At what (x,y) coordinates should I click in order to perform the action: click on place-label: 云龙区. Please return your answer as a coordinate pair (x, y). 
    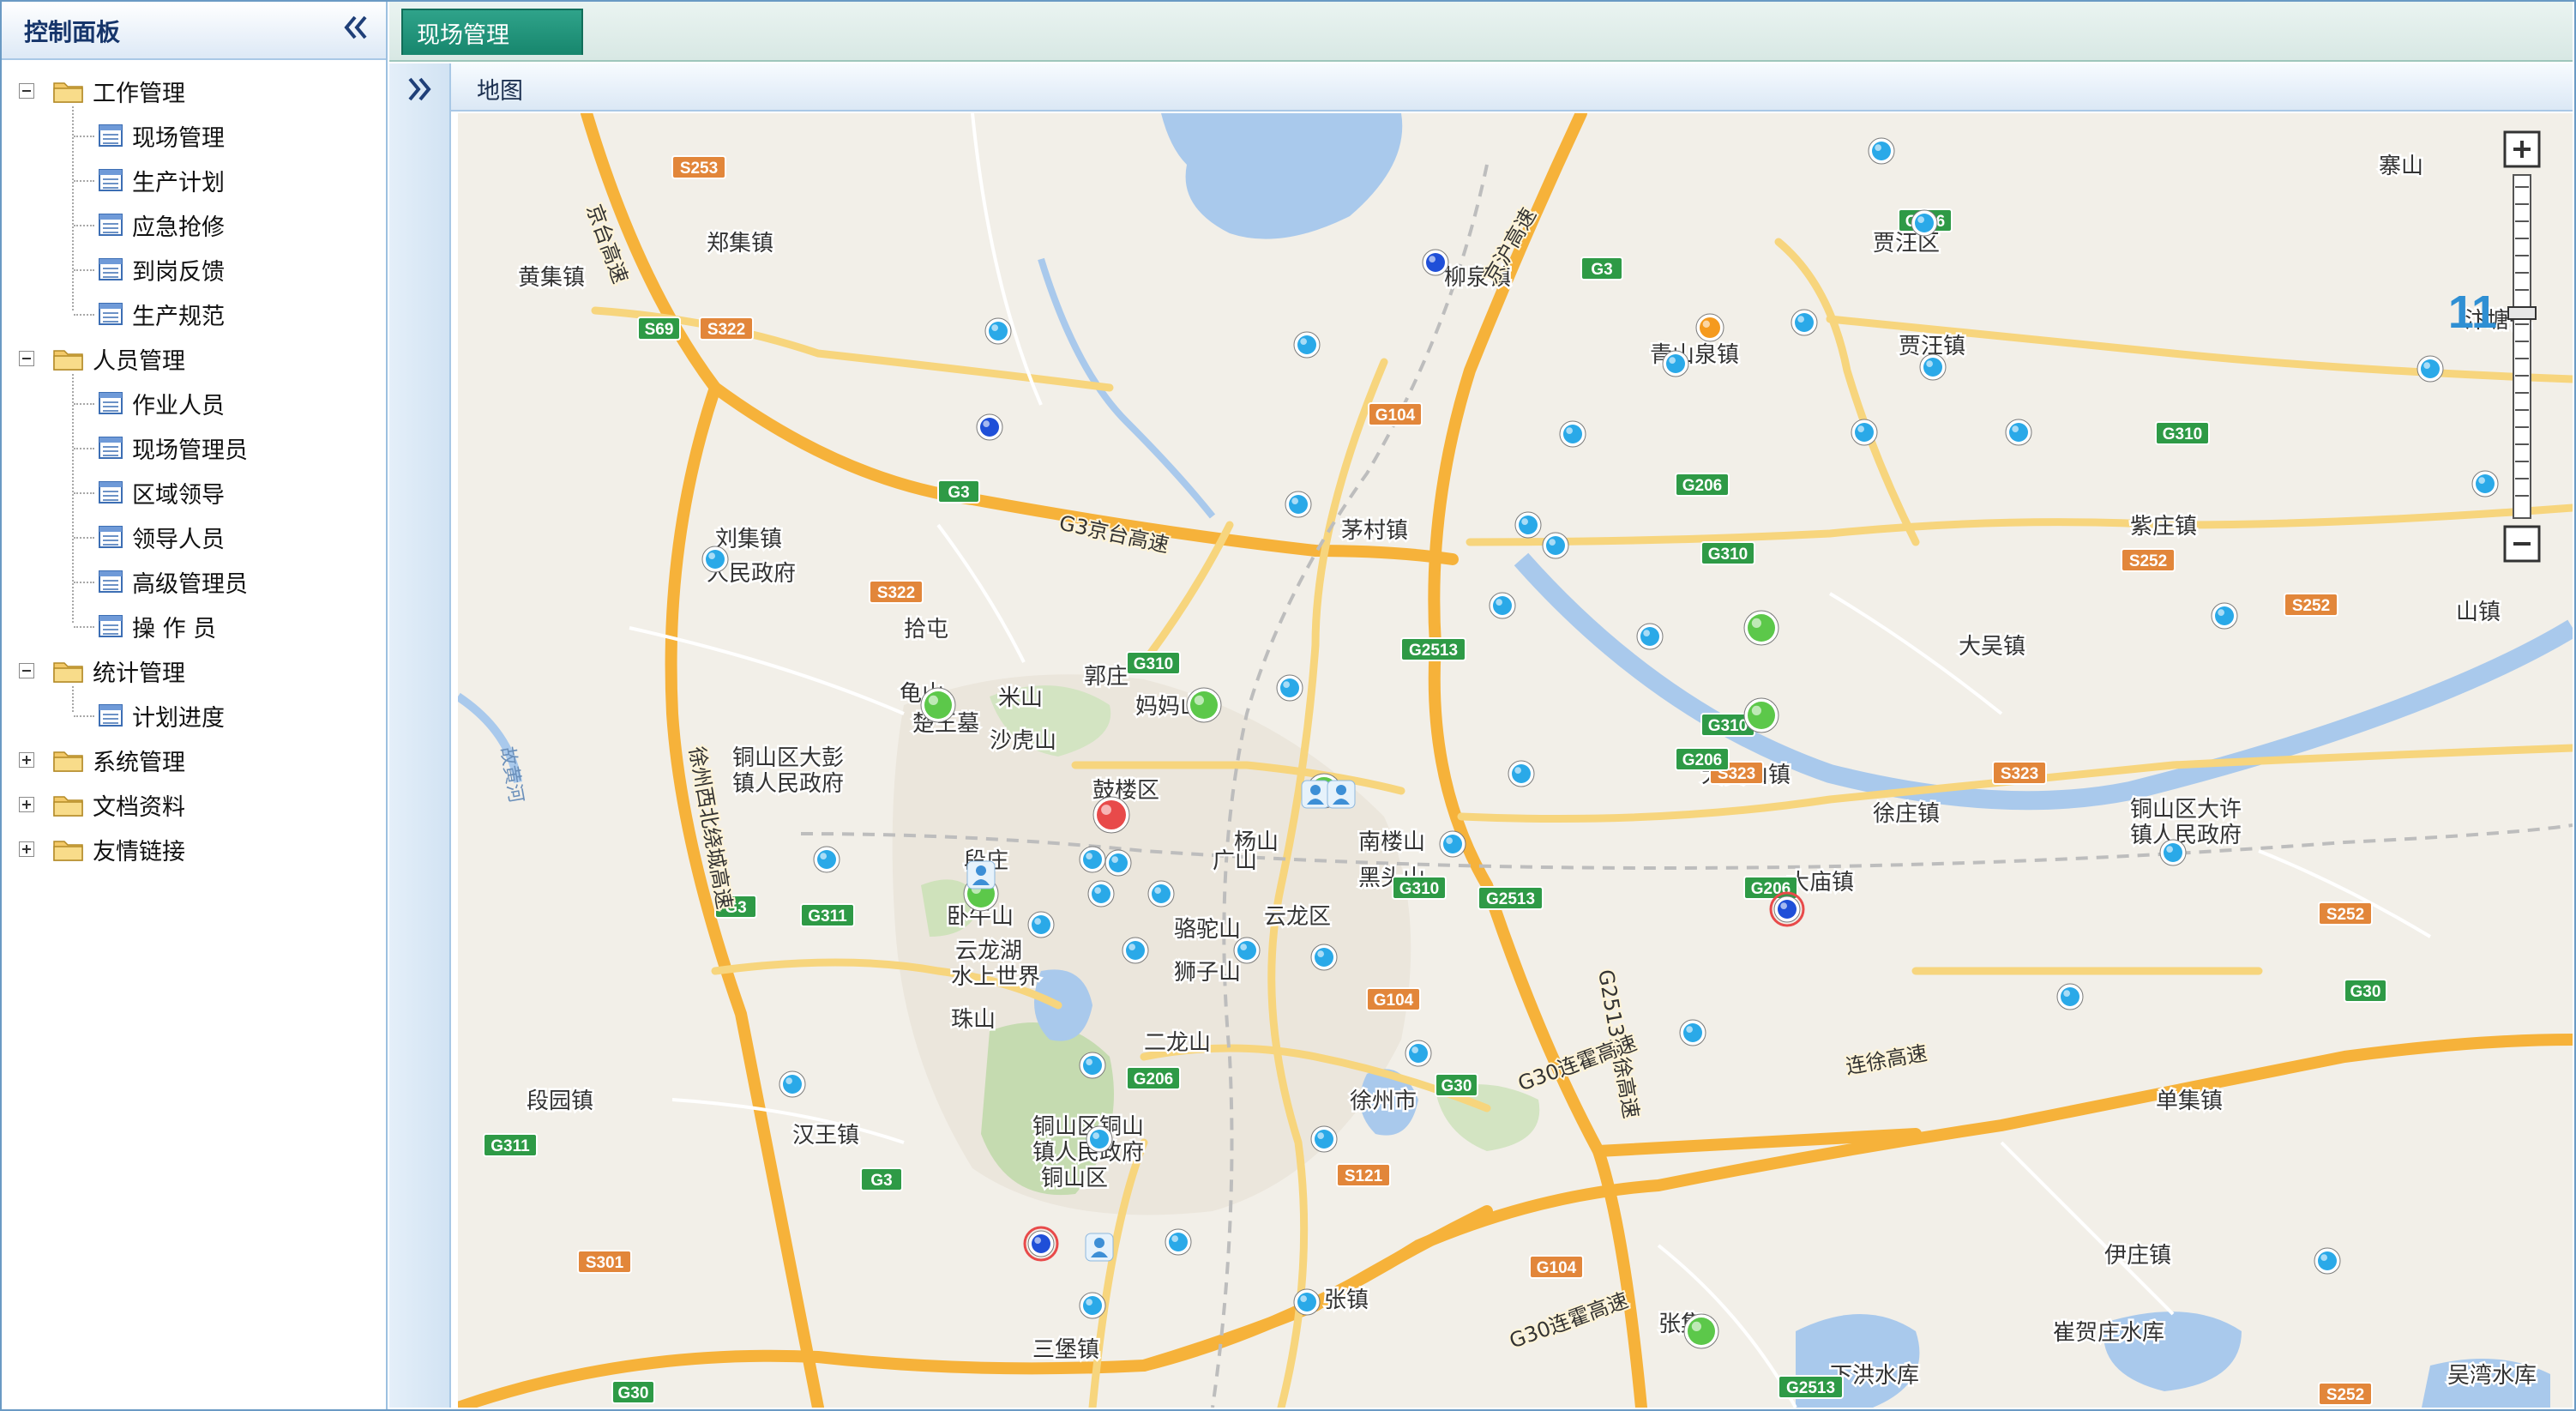
    Looking at the image, I should click on (1297, 917).